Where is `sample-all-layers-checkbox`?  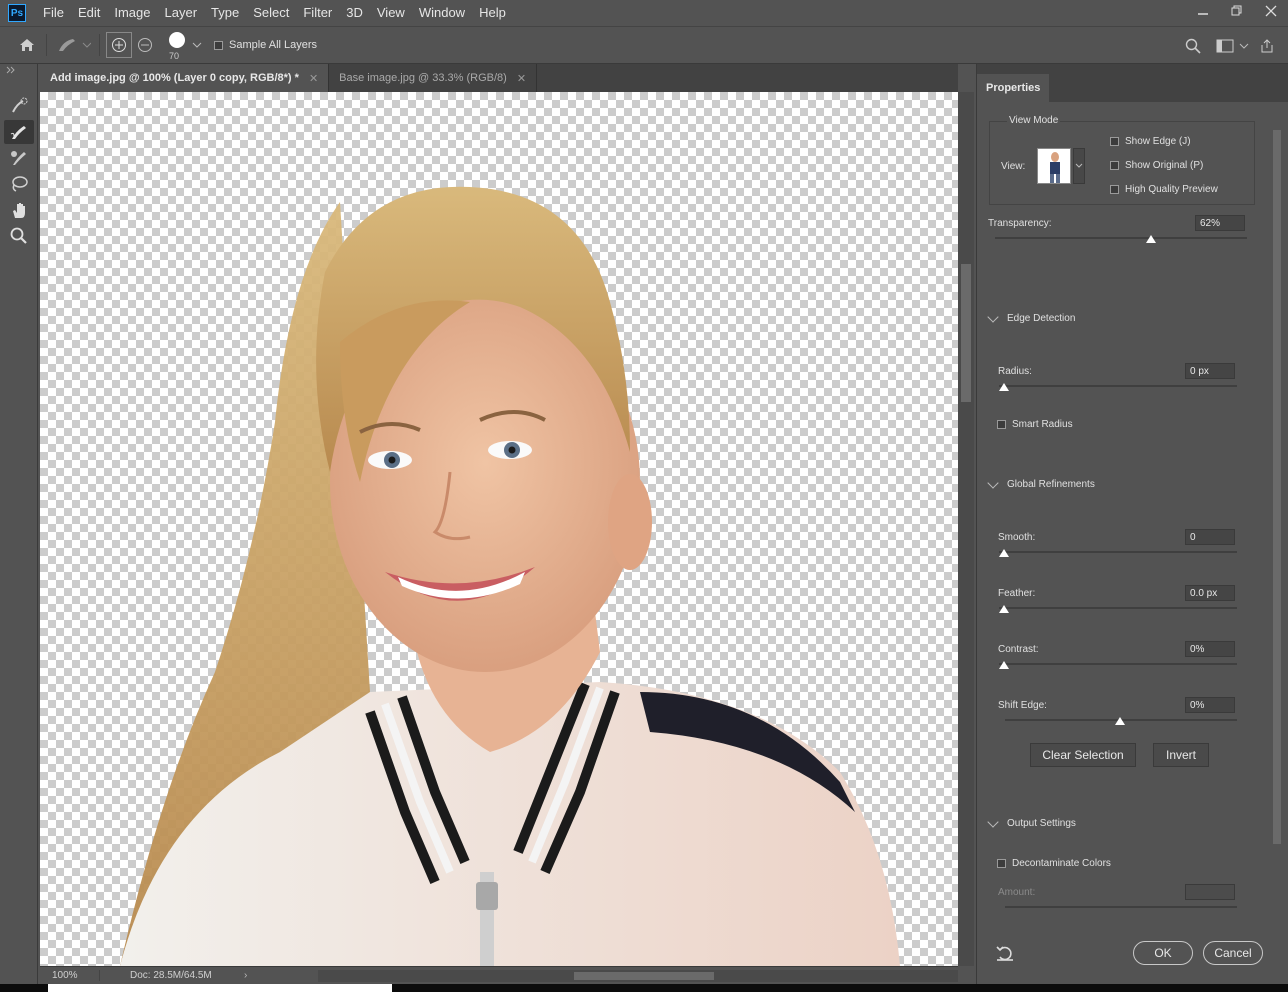 sample-all-layers-checkbox is located at coordinates (218, 45).